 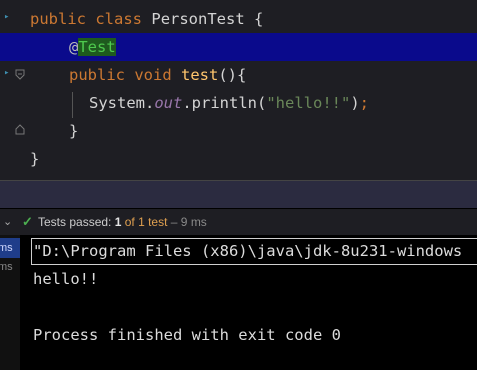 I want to click on fold-end-icon, so click(x=20, y=129).